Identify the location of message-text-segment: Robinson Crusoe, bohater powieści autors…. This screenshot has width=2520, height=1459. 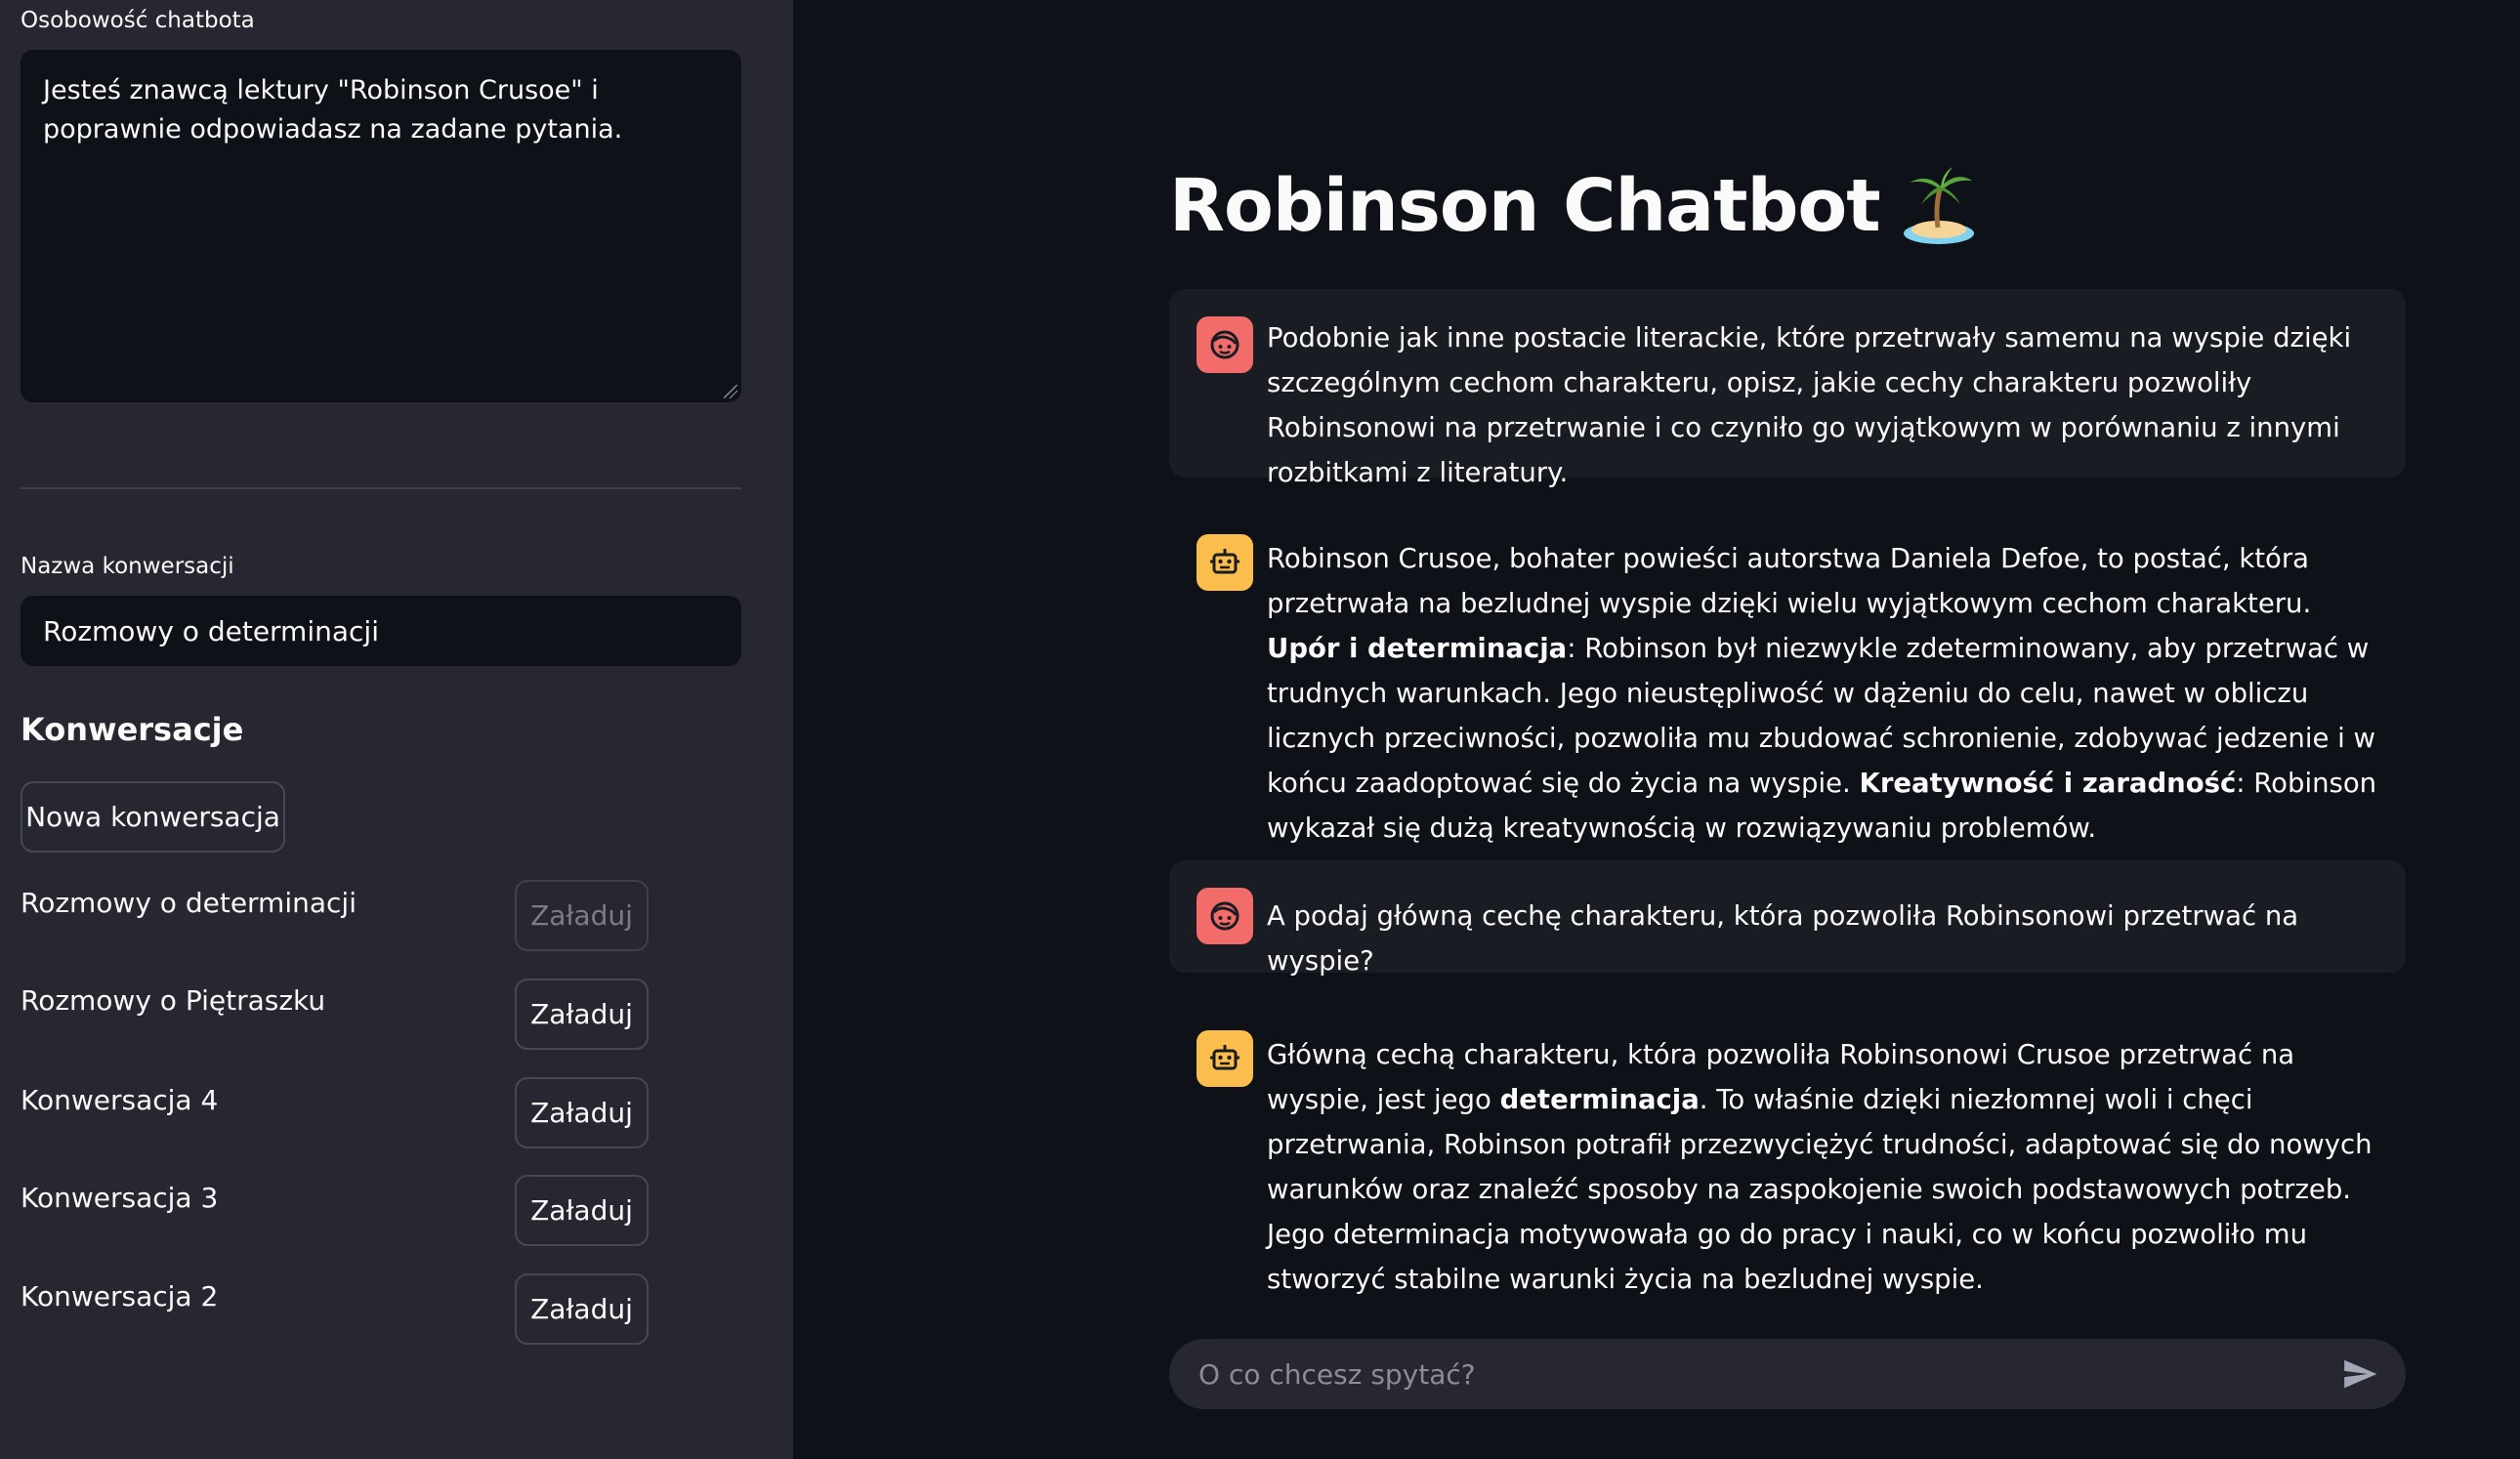
(1789, 581).